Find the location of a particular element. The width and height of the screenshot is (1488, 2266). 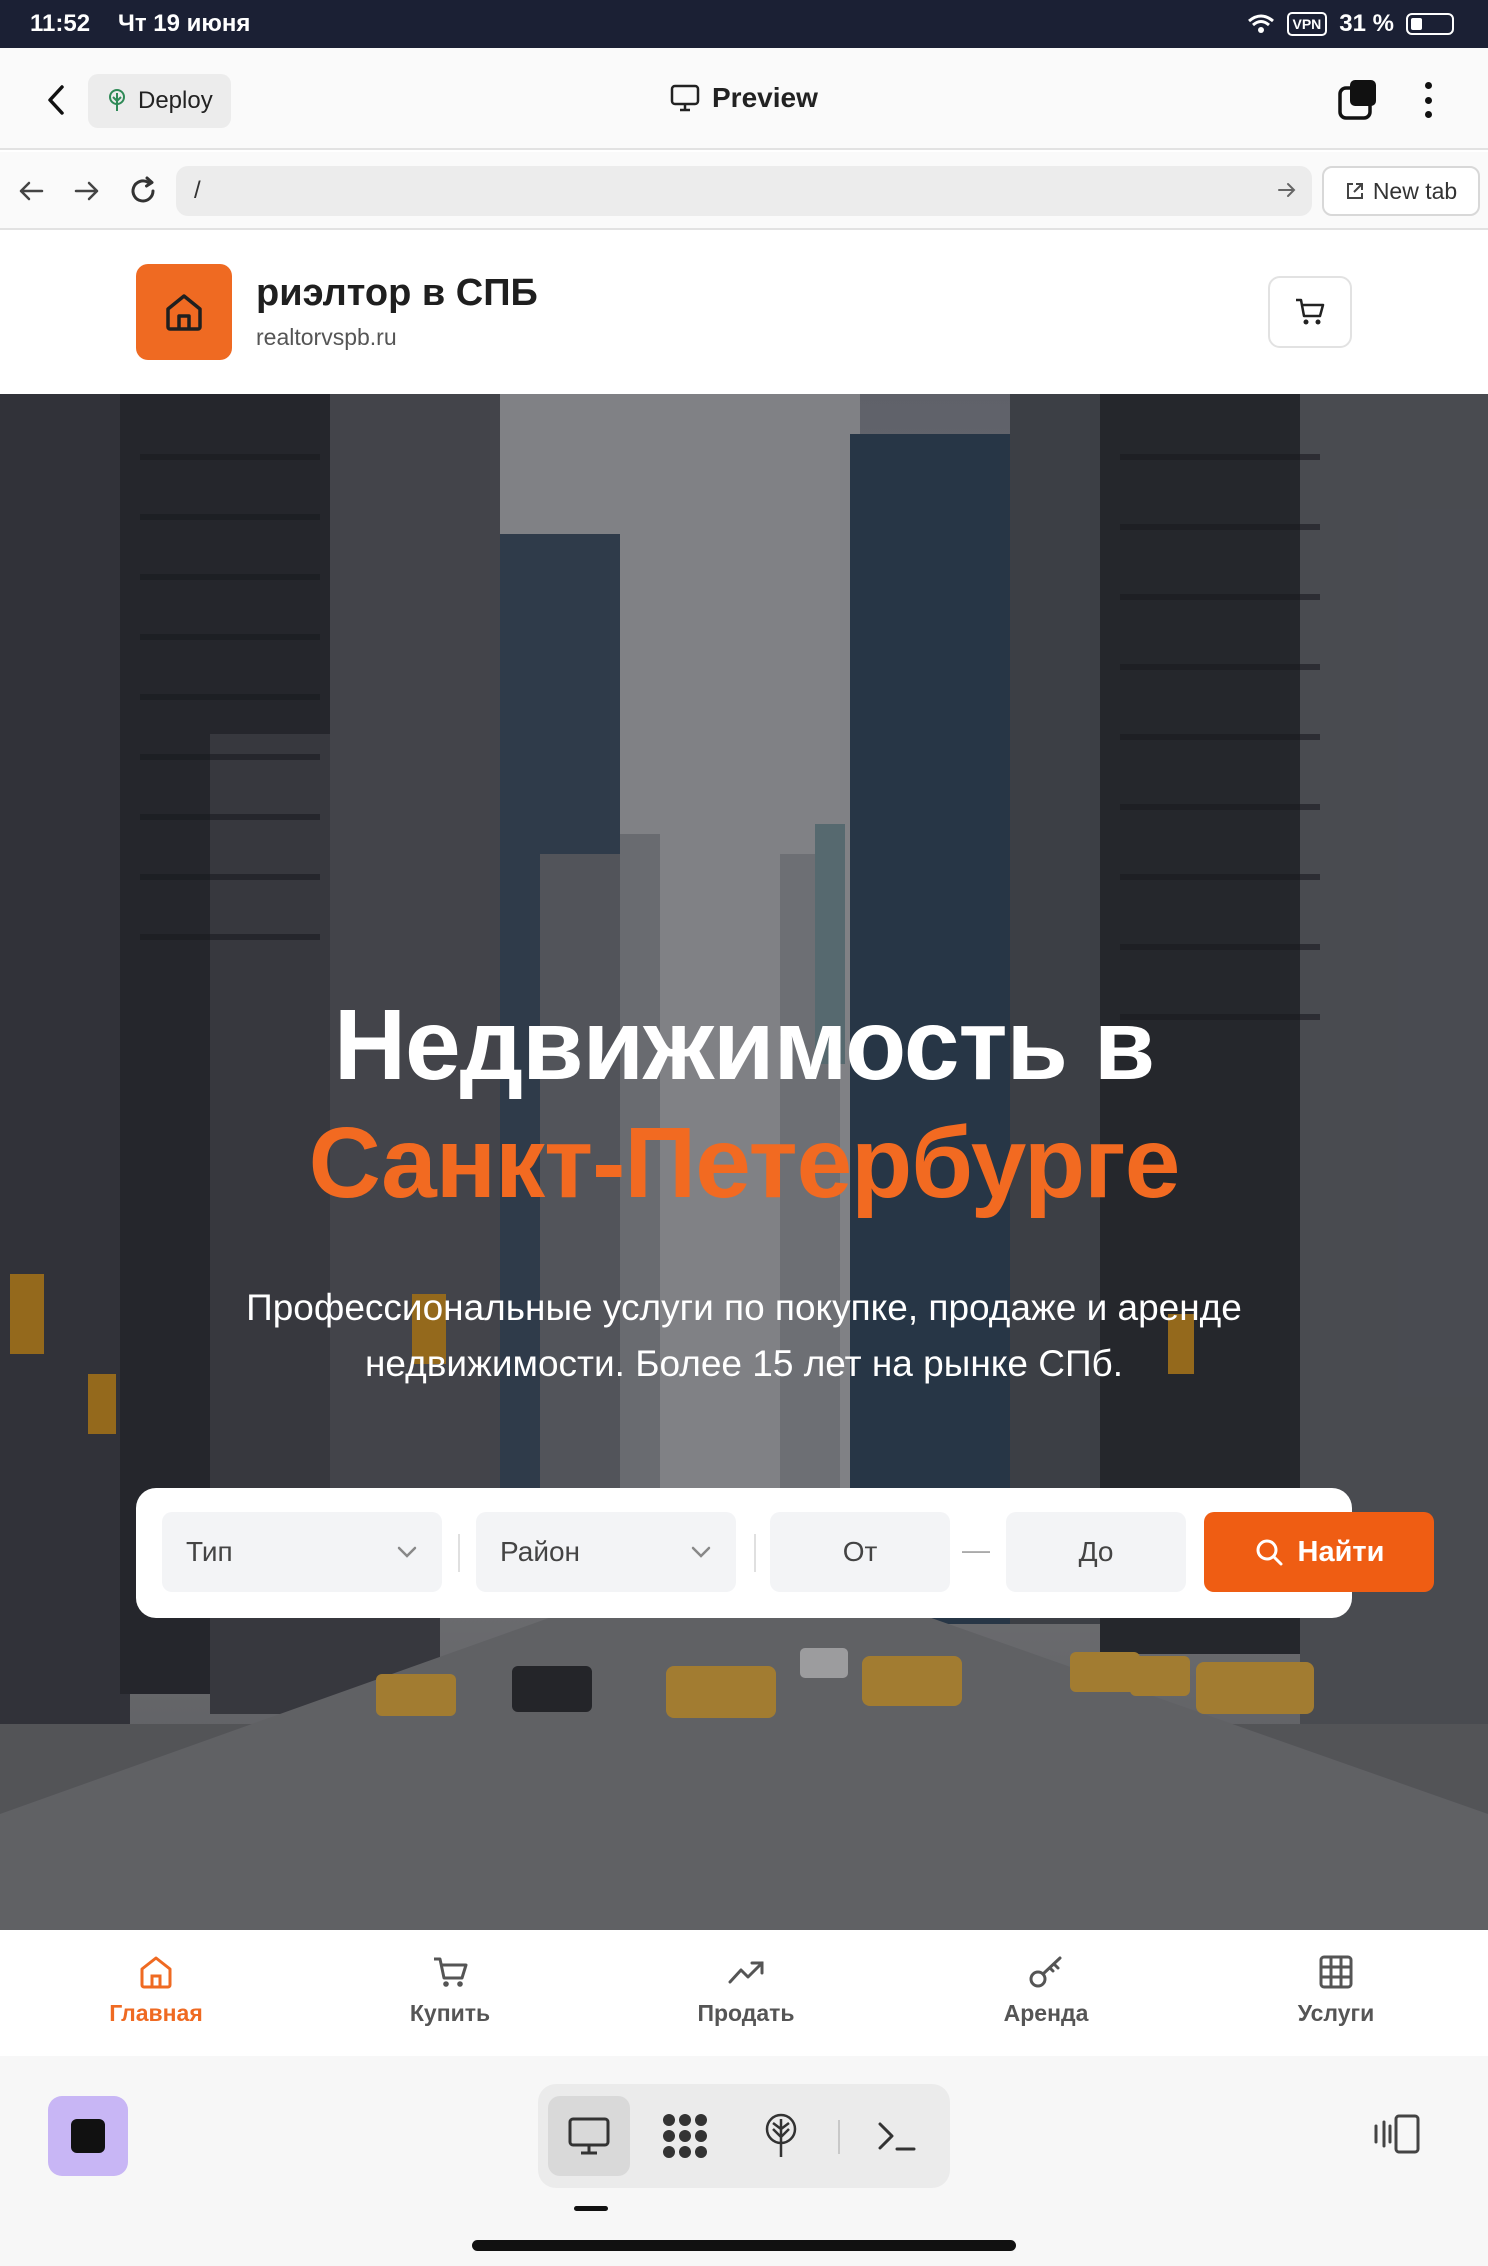

nav-item-services: Услуги is located at coordinates (1336, 1989).